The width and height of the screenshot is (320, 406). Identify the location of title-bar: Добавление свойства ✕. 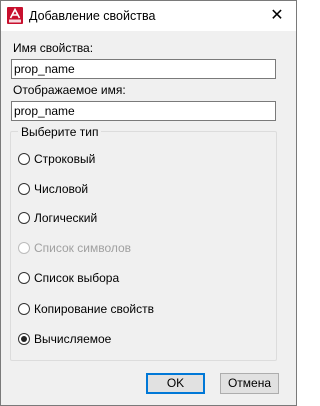
(148, 16).